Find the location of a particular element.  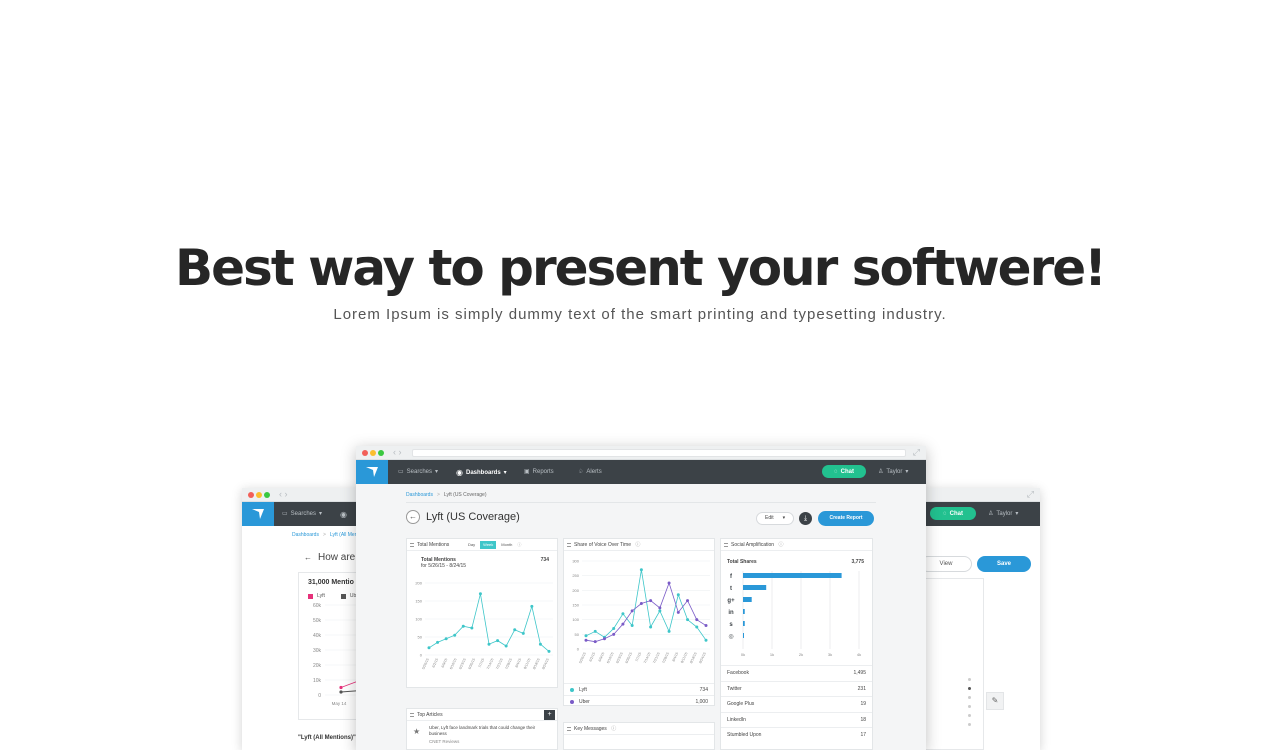

search-box-icon: ▭ is located at coordinates (401, 472).